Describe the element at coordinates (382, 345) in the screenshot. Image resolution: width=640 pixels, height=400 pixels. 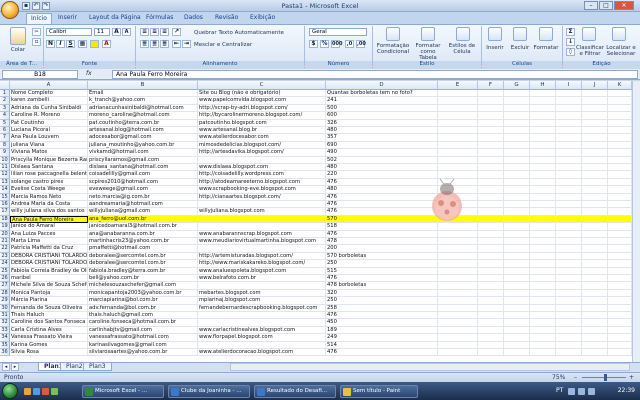
I see `cell-qty: 514` at that location.